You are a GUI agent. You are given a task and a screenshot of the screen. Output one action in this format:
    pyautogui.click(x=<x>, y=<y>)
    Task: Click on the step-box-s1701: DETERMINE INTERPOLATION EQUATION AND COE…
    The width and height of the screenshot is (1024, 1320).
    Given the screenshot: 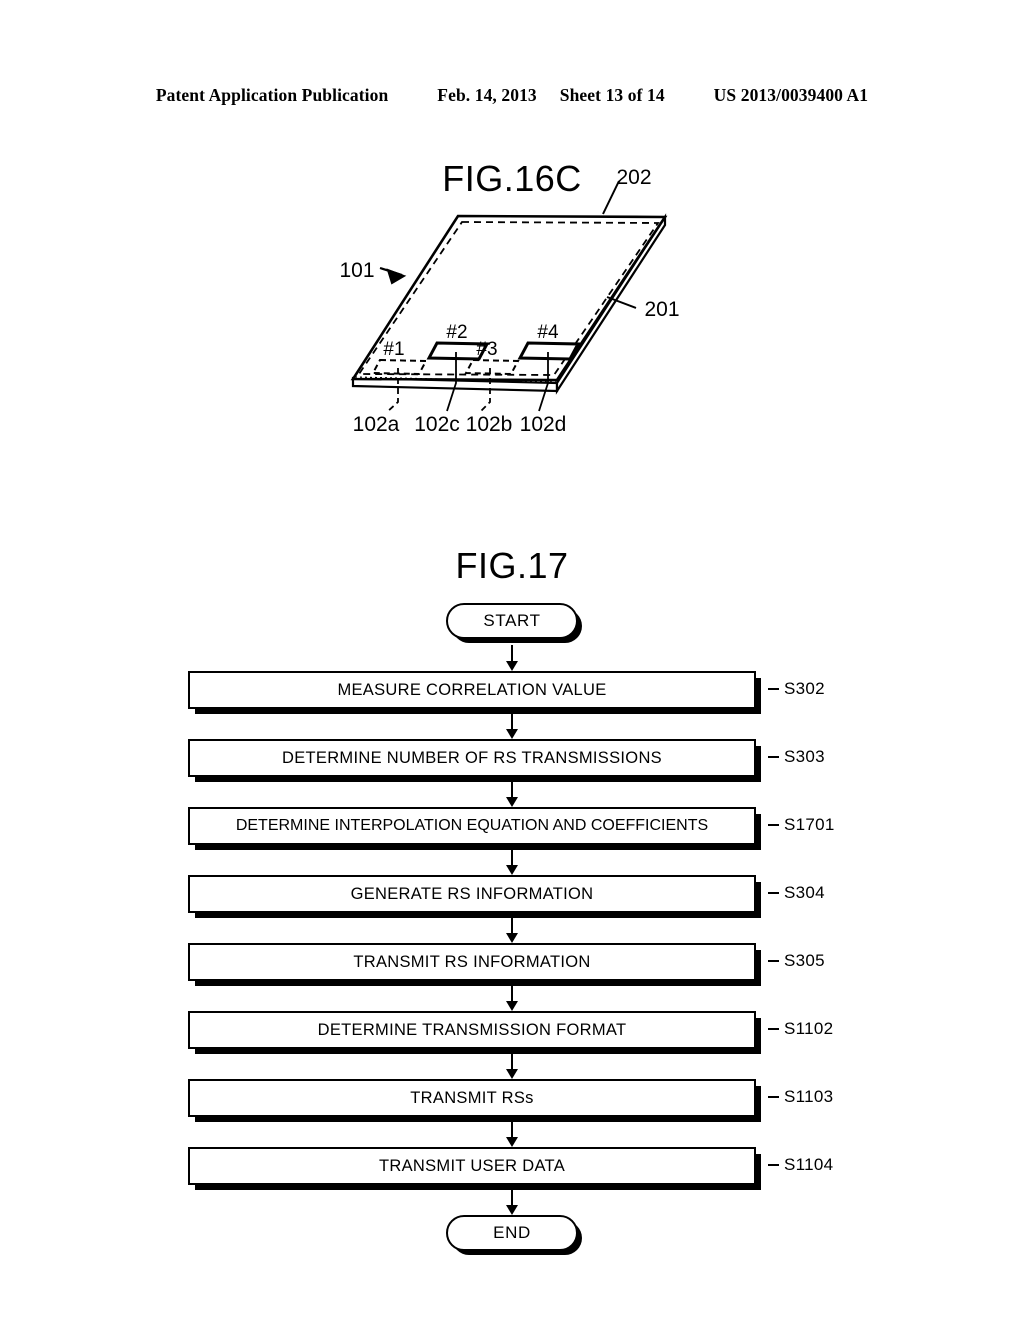 What is the action you would take?
    pyautogui.click(x=472, y=826)
    